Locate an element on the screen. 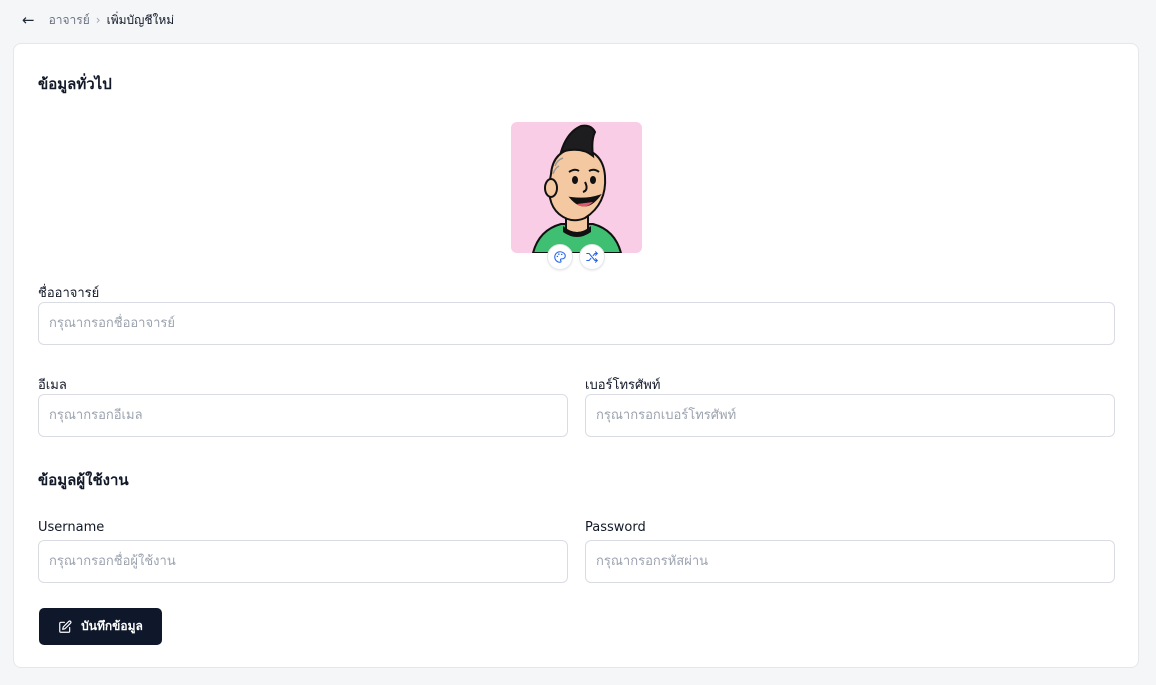  palette-button is located at coordinates (560, 257).